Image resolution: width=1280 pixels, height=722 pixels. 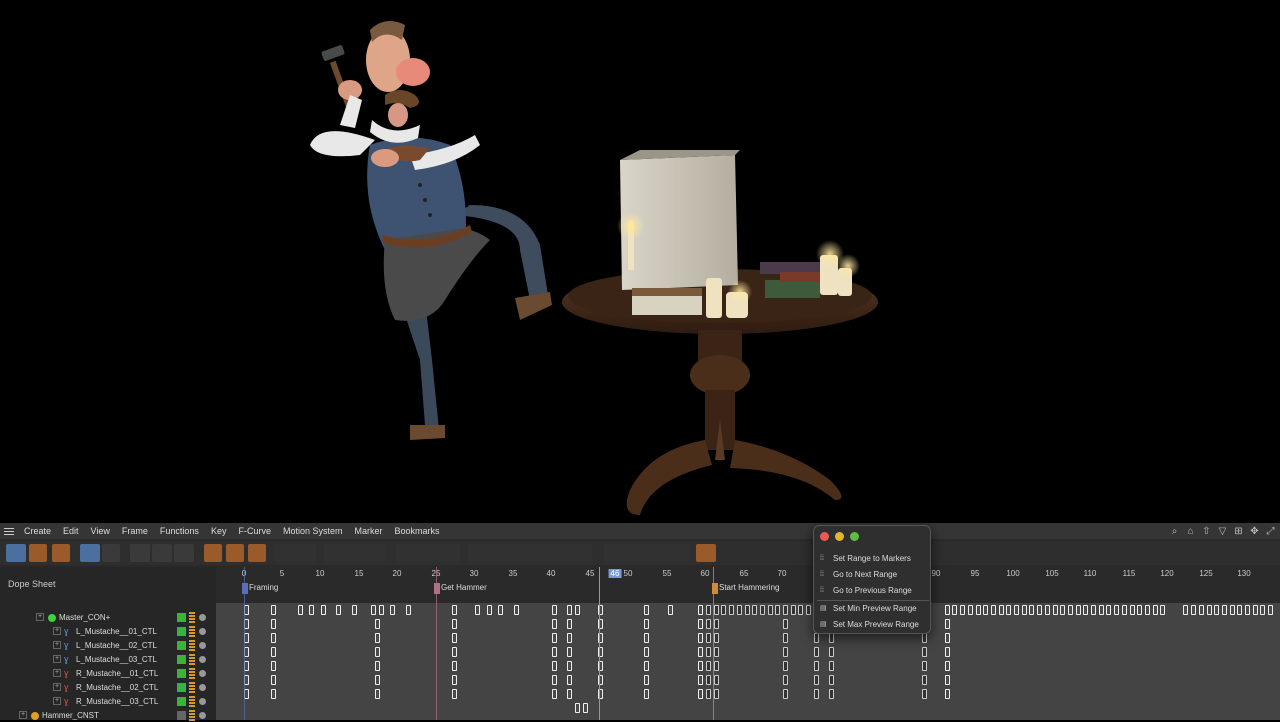 What do you see at coordinates (235, 553) in the screenshot?
I see `add-keys-icon` at bounding box center [235, 553].